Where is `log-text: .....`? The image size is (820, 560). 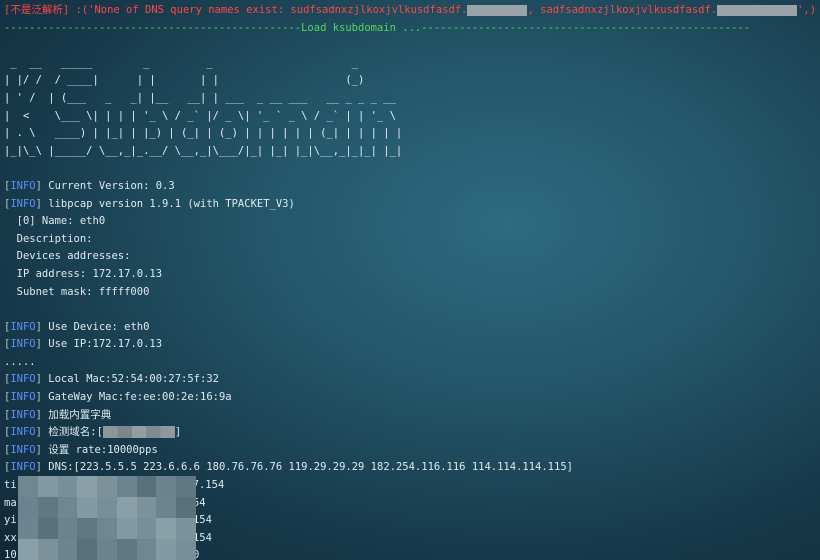 log-text: ..... is located at coordinates (20, 361).